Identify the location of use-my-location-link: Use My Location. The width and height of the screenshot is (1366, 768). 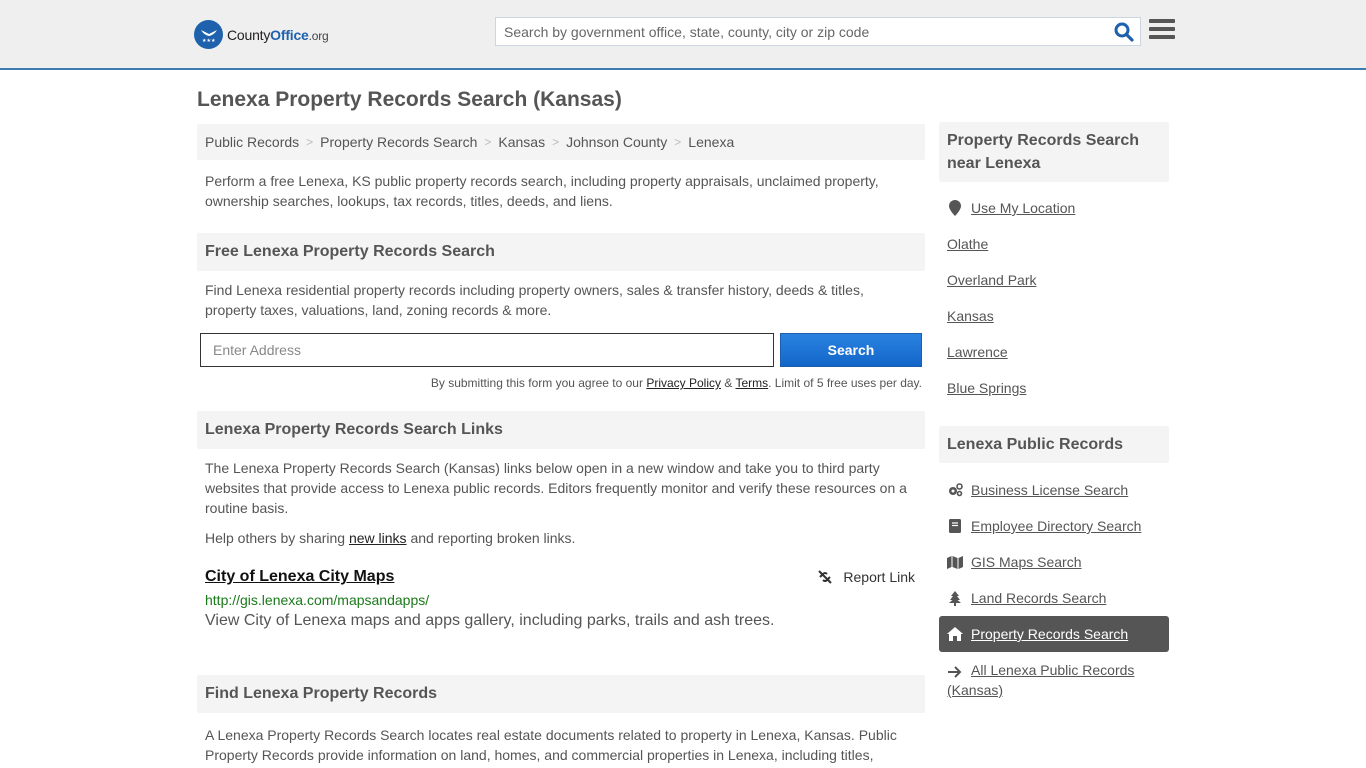
(1023, 208).